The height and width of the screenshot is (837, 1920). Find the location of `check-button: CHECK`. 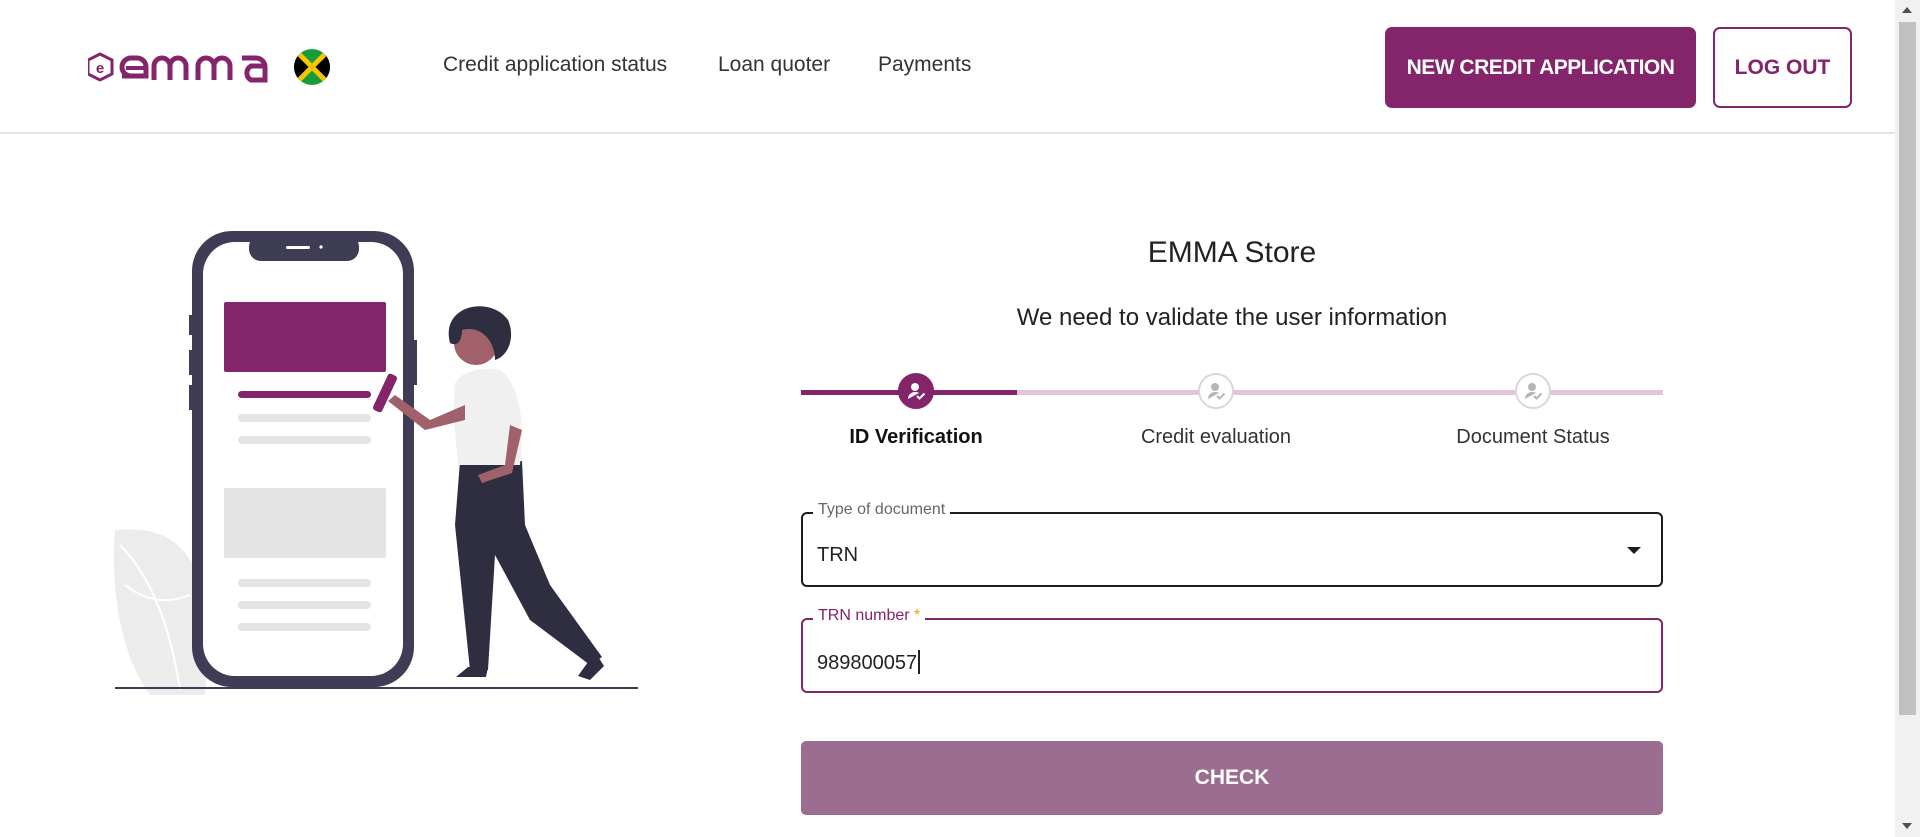

check-button: CHECK is located at coordinates (1232, 778).